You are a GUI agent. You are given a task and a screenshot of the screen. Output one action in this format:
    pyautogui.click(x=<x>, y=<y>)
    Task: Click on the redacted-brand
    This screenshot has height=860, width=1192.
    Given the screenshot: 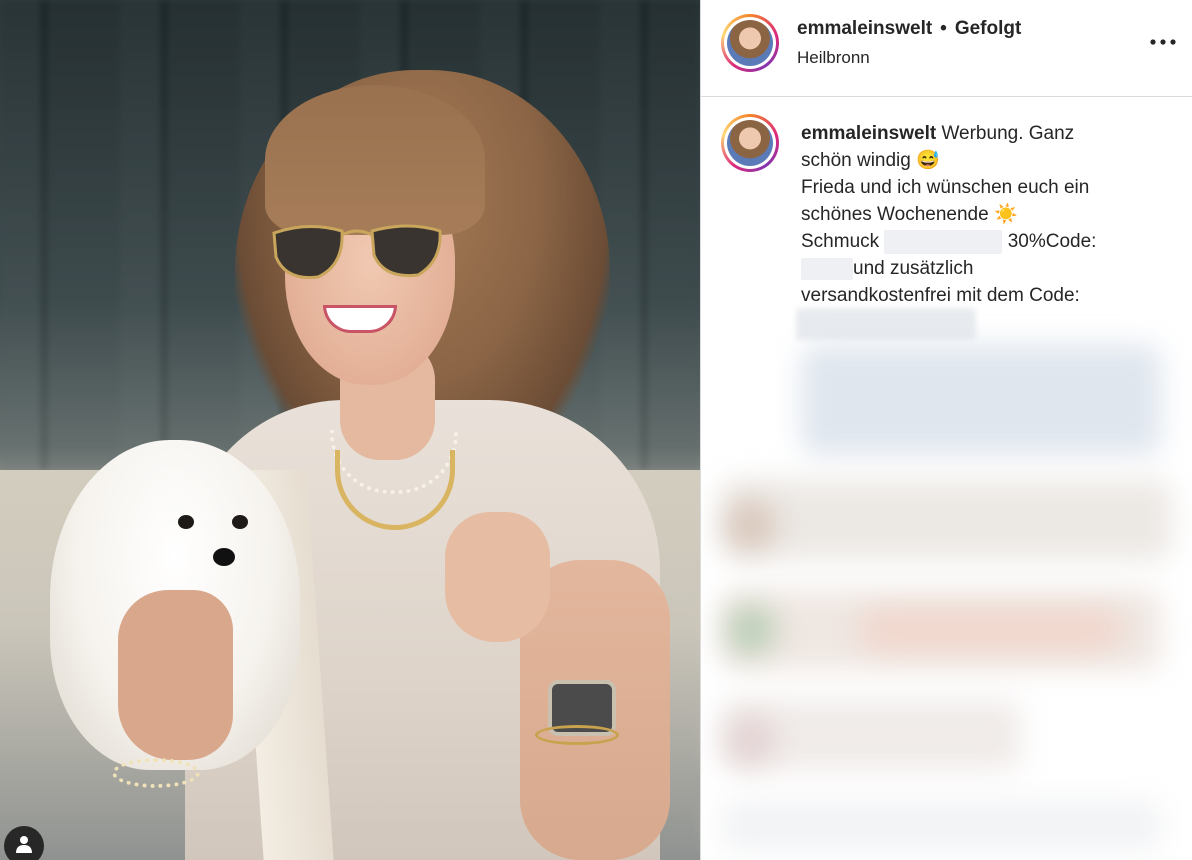 What is the action you would take?
    pyautogui.click(x=943, y=241)
    